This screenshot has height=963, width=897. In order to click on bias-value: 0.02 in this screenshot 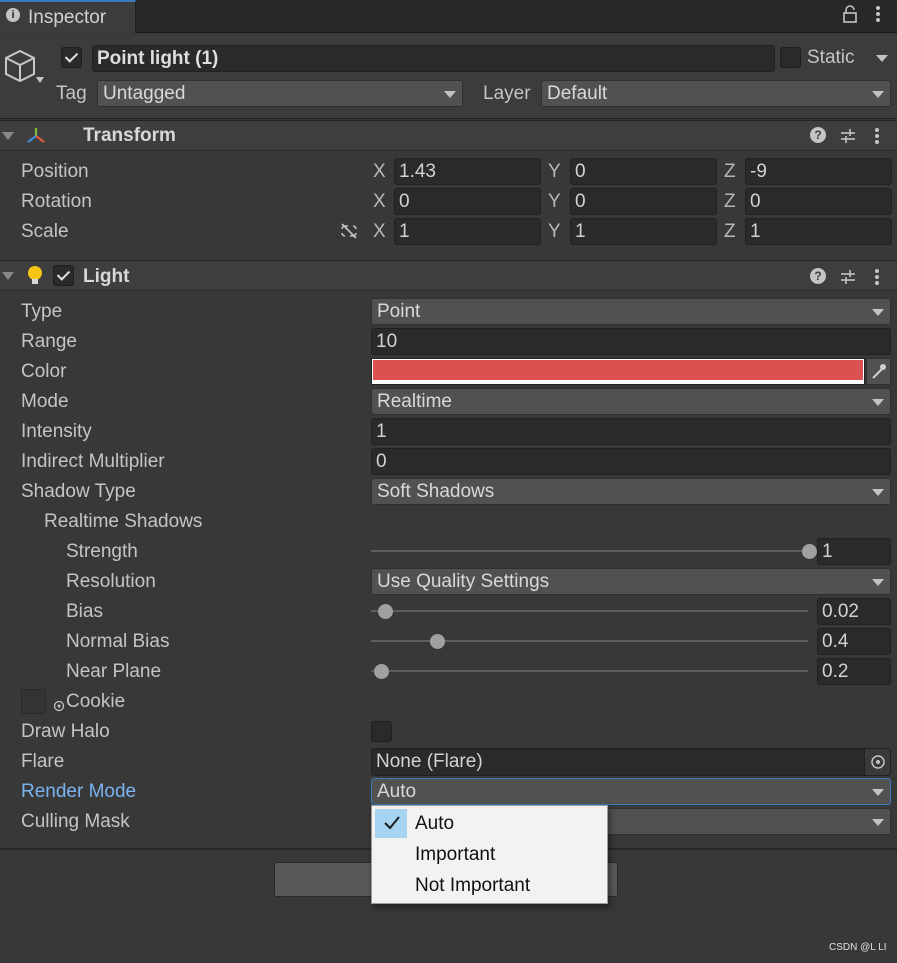, I will do `click(840, 611)`.